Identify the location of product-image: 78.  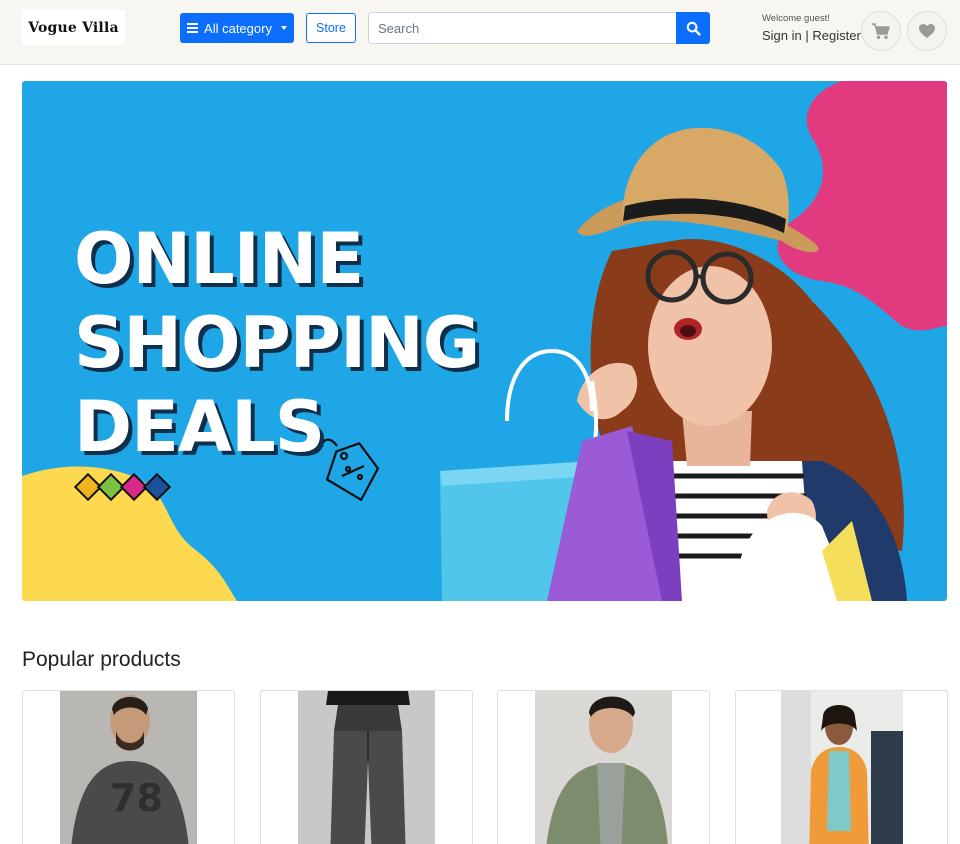
(128, 767).